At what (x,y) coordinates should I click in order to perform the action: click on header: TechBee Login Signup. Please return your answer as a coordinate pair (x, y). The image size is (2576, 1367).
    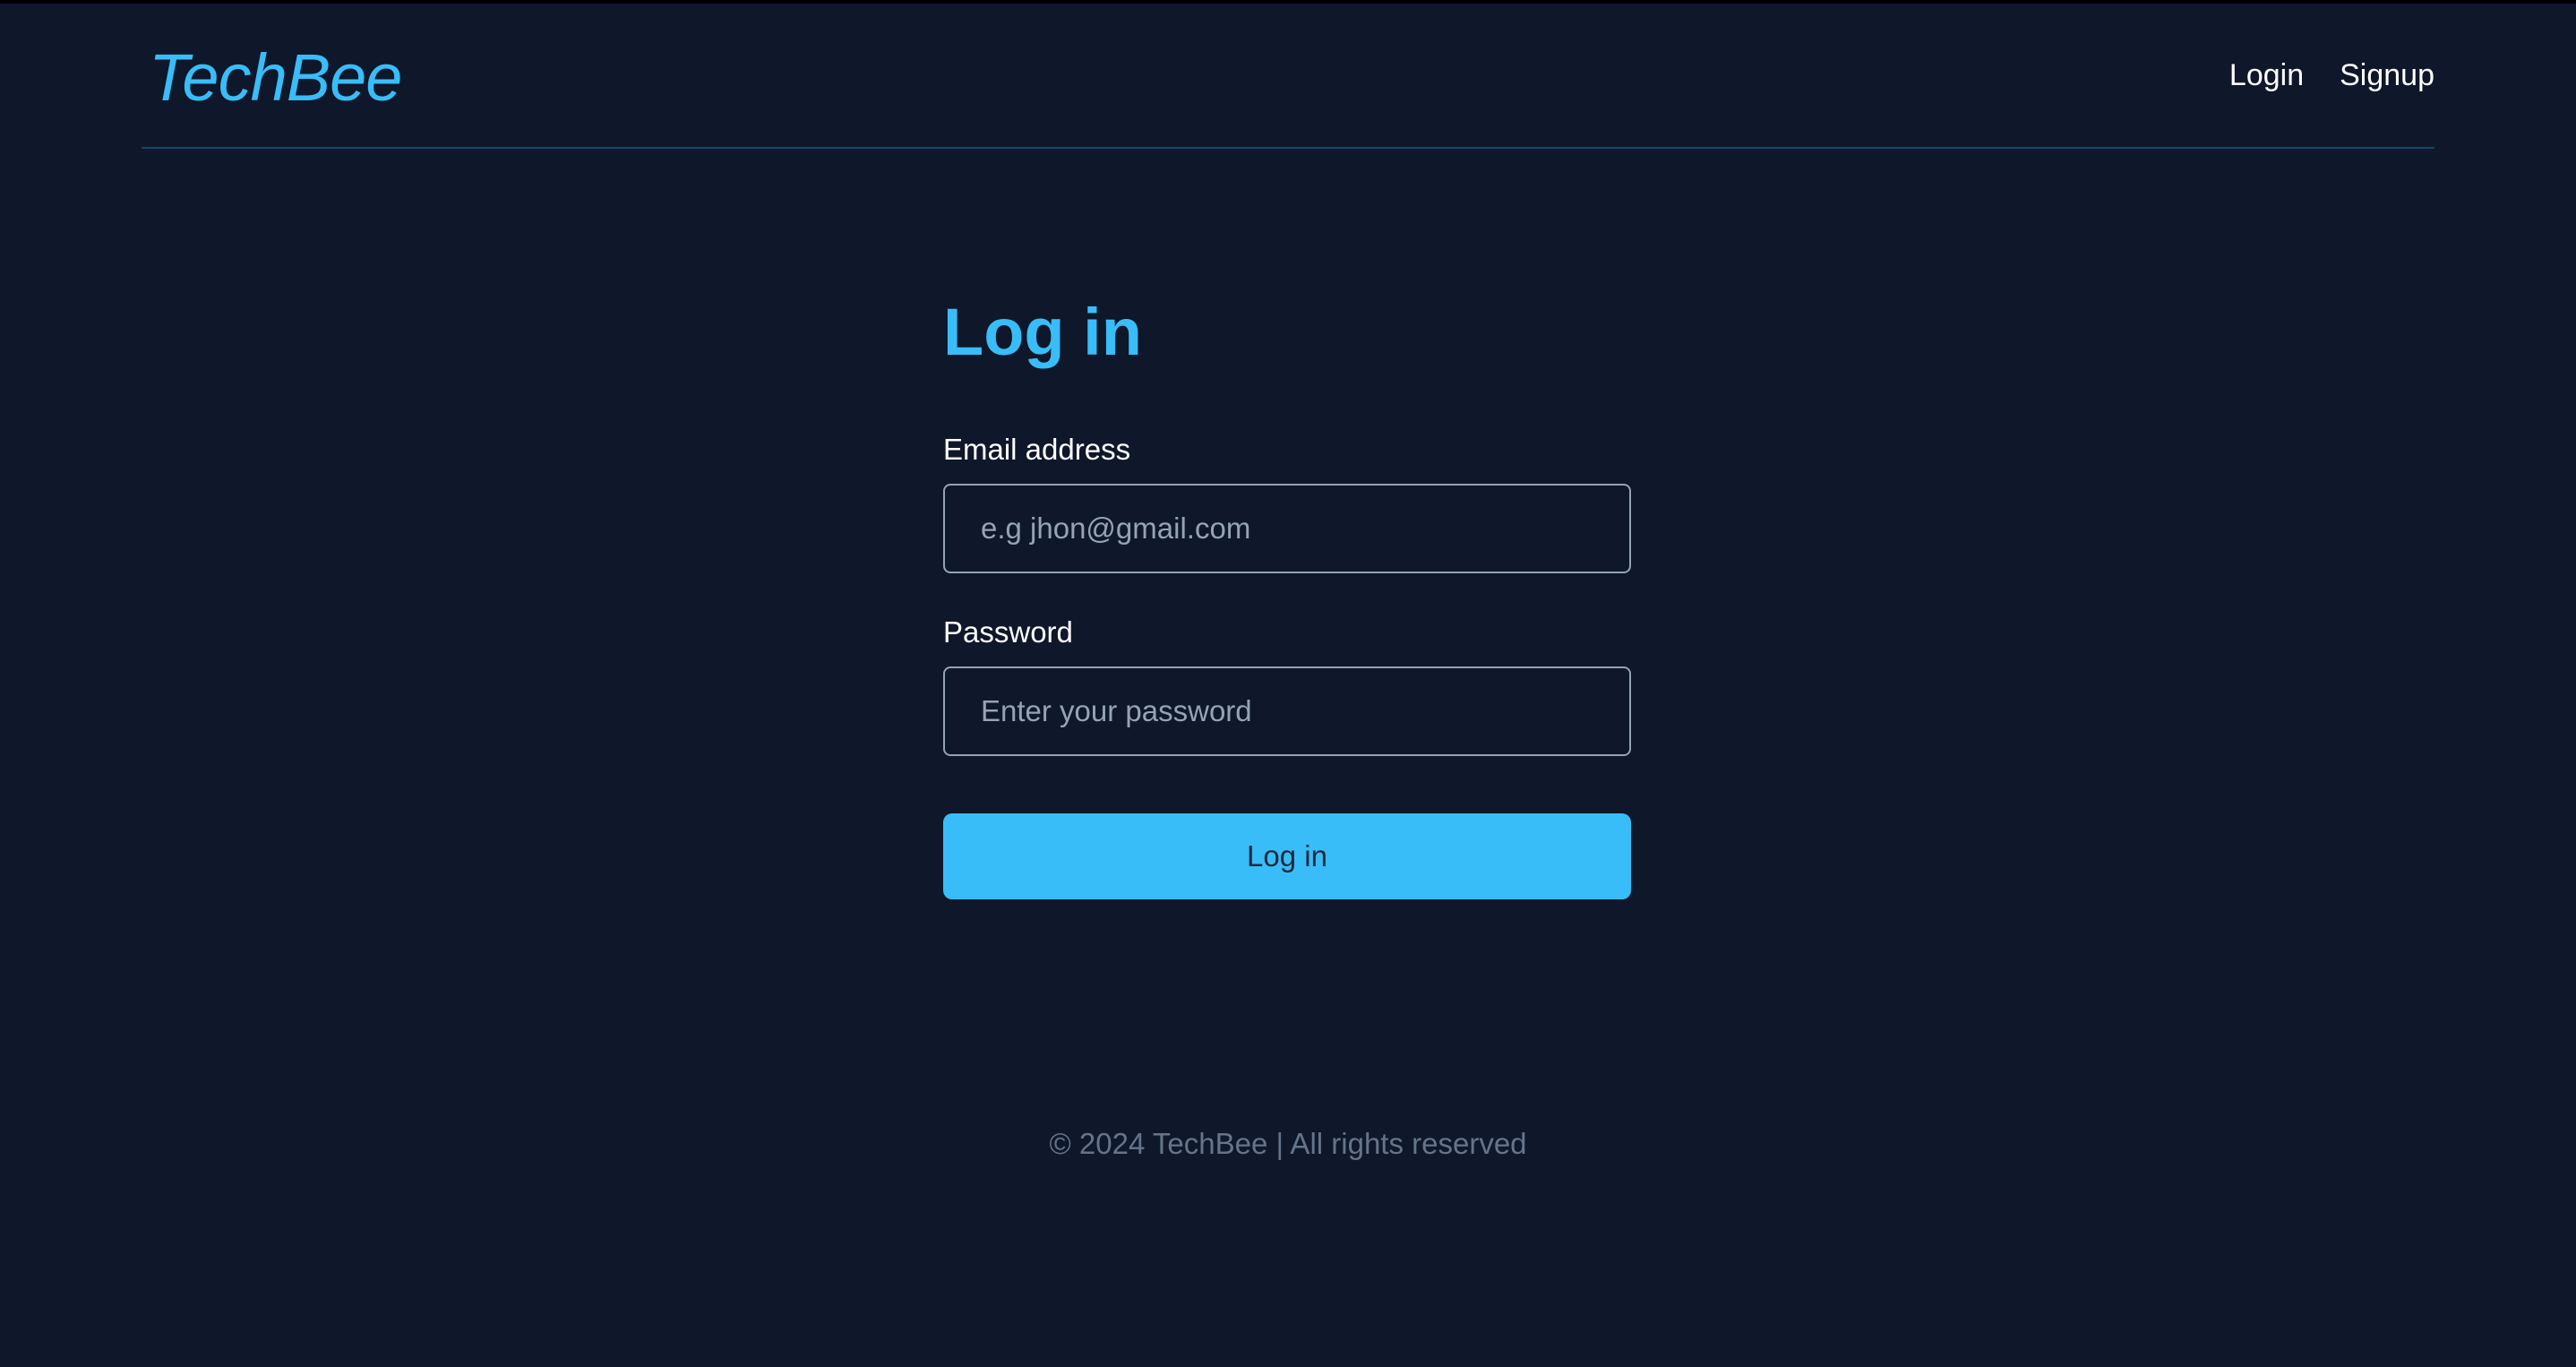
    Looking at the image, I should click on (1288, 76).